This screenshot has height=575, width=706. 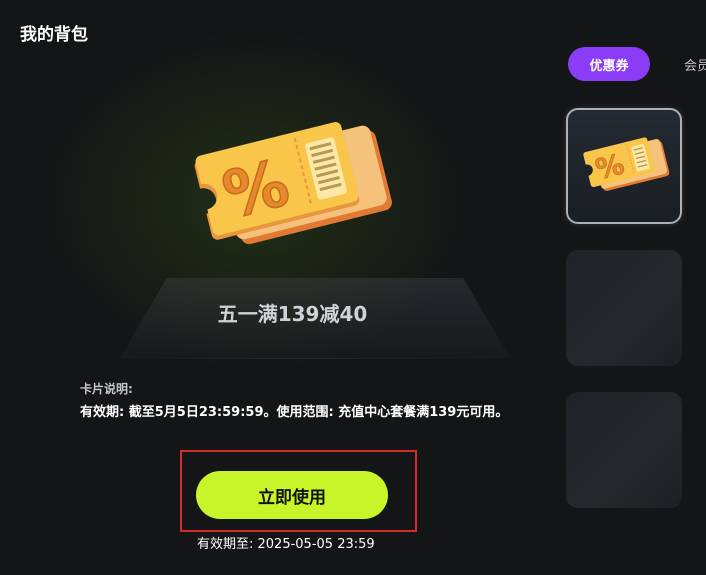 I want to click on coupon-description: 有效期: 截至5月5日23:59:59。使用范围: 充值中心套餐满139元可用。, so click(x=294, y=412).